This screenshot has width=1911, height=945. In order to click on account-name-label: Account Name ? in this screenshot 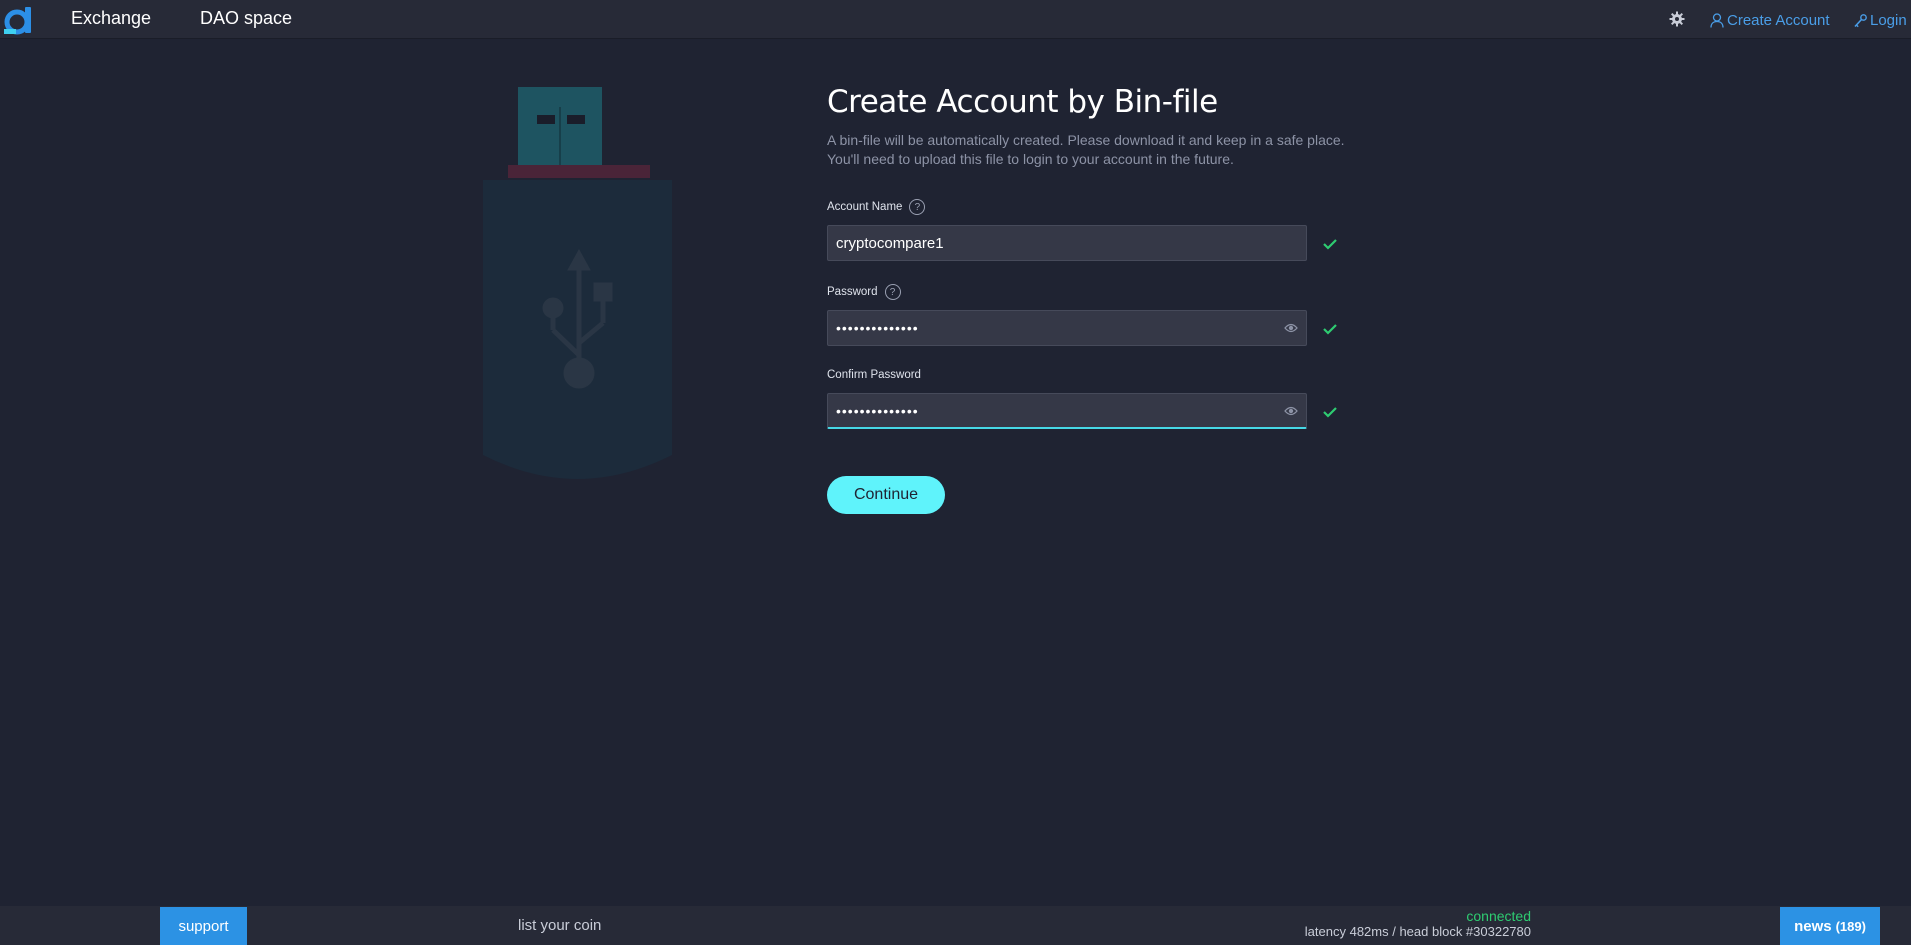, I will do `click(876, 207)`.